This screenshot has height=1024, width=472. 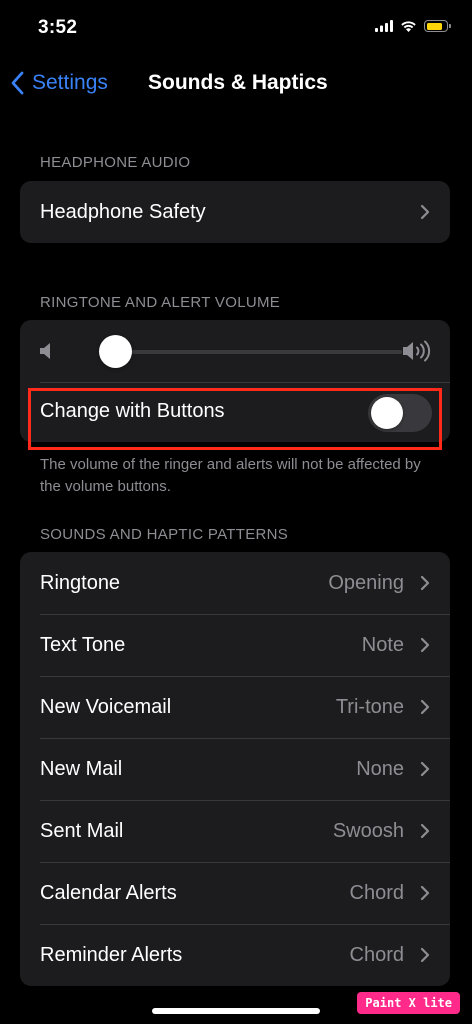 I want to click on change-with-buttons-toggle, so click(x=400, y=413).